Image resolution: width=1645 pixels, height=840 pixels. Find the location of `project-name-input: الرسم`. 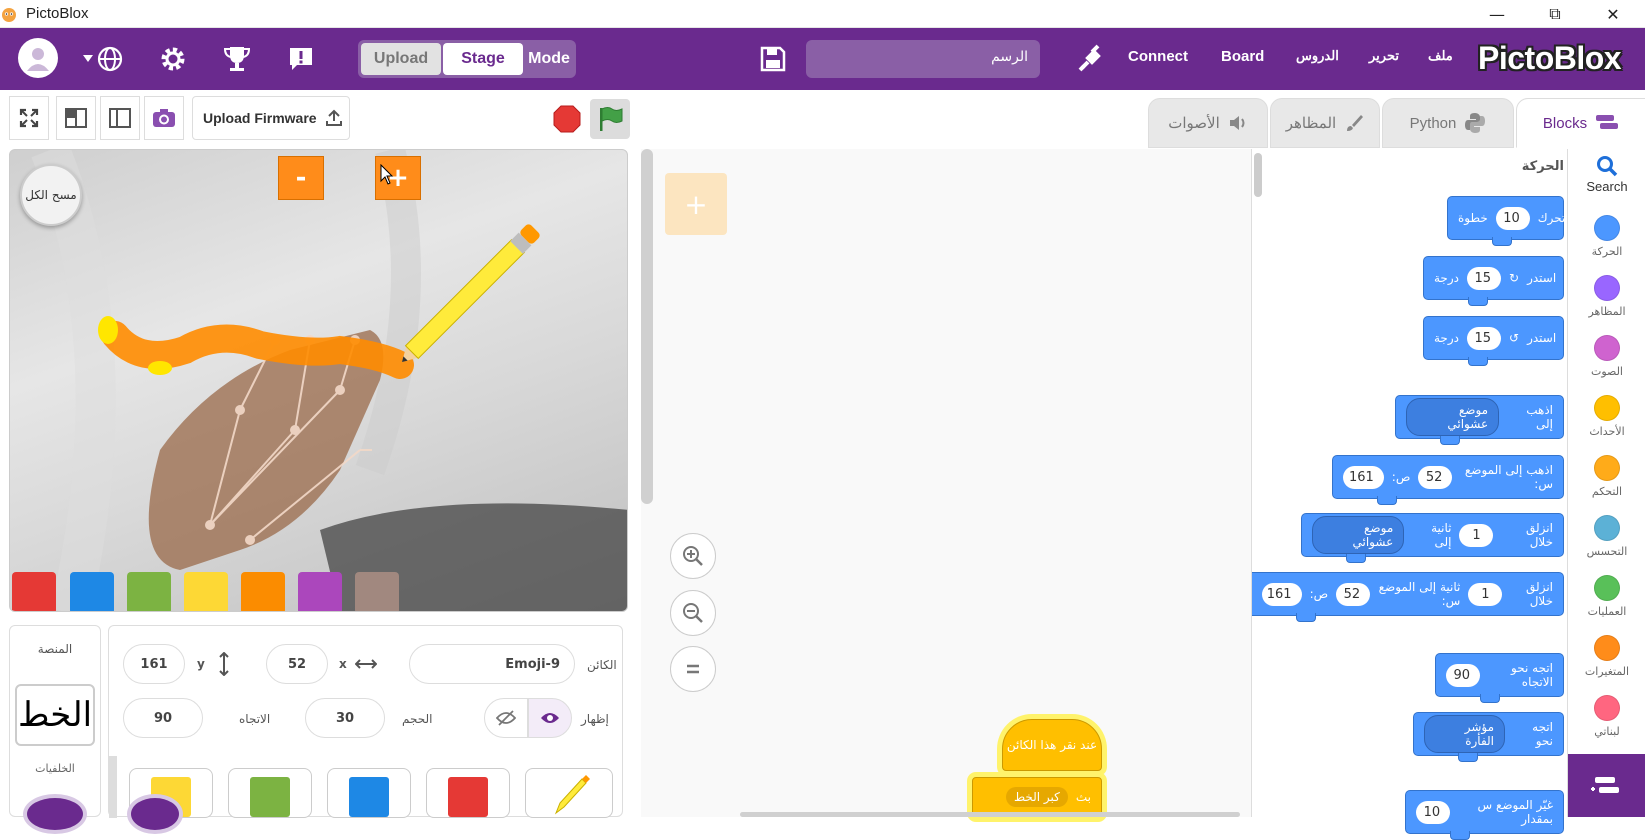

project-name-input: الرسم is located at coordinates (923, 59).